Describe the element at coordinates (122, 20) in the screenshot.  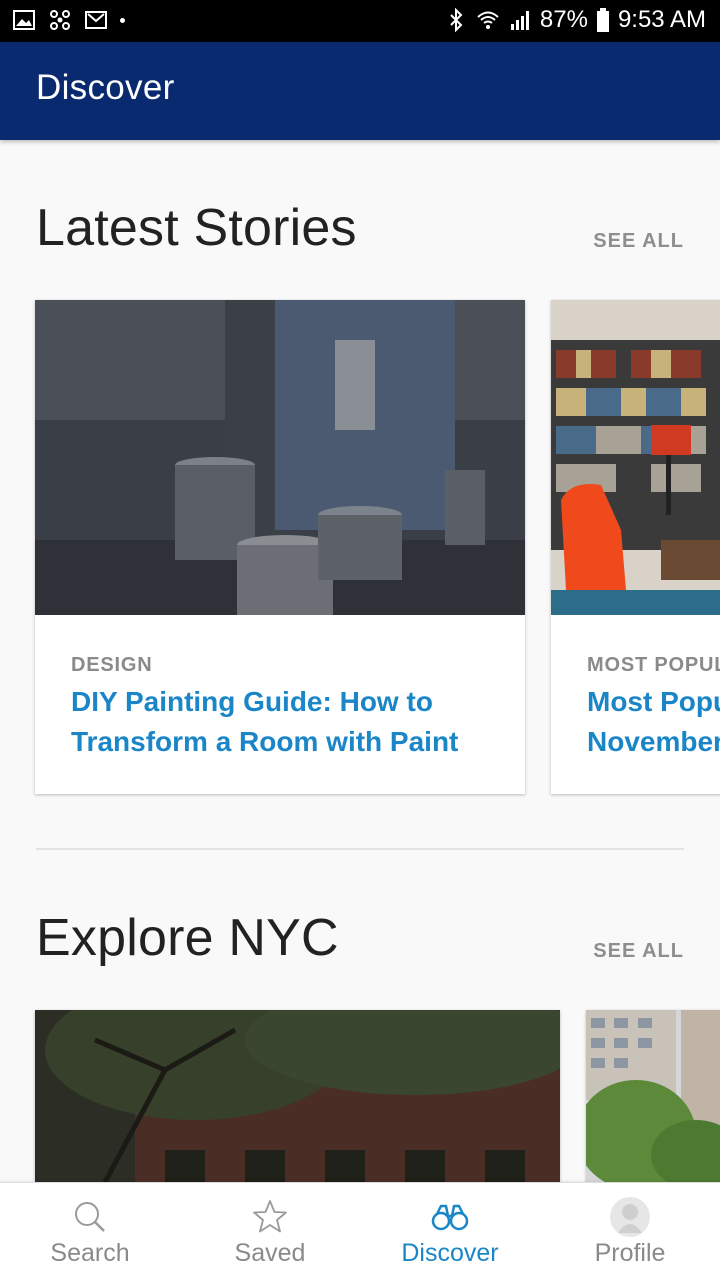
I see `more-notifications-dot` at that location.